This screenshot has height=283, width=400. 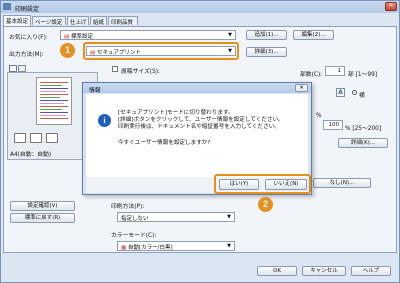 I want to click on callout-2-badge: 2, so click(x=265, y=204).